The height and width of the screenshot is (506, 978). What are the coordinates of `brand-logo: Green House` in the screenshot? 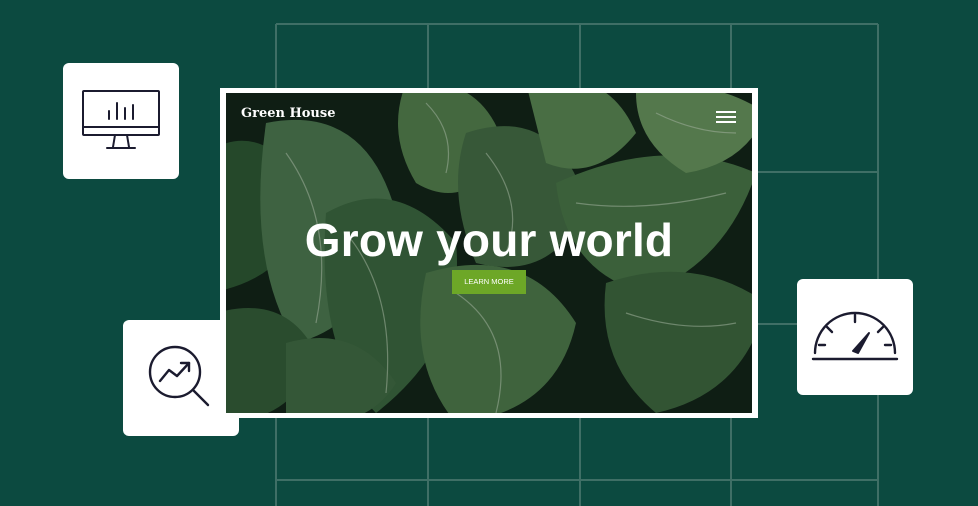 It's located at (288, 113).